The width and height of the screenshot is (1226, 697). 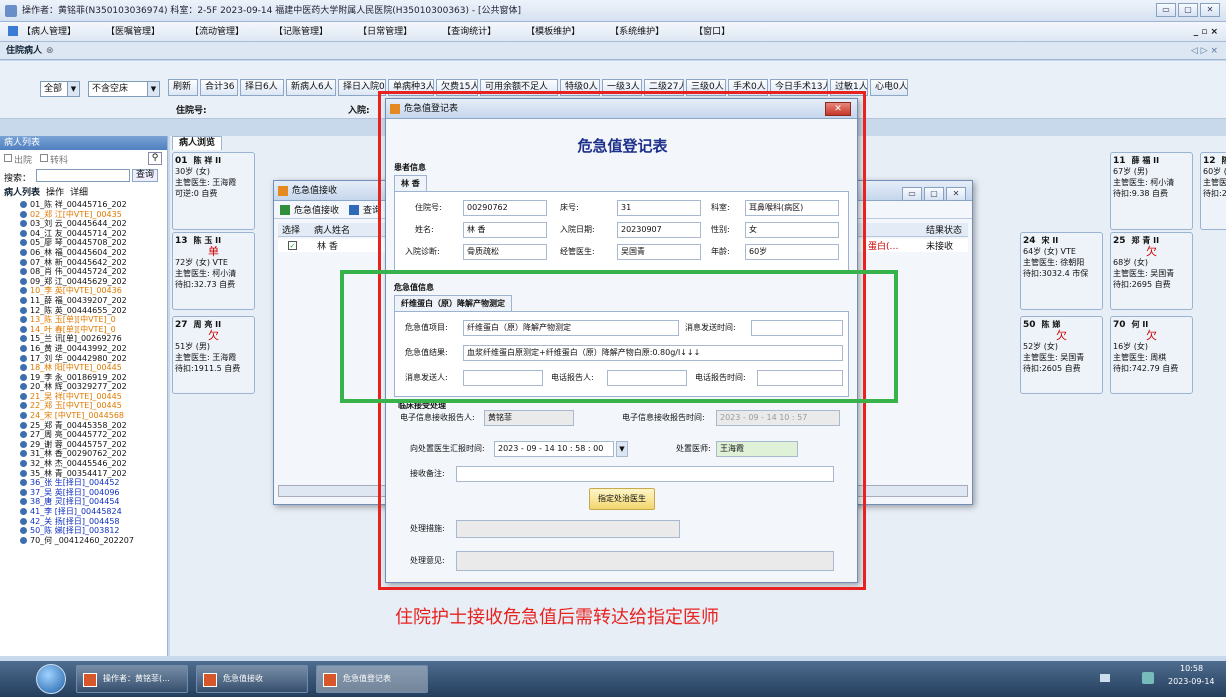 What do you see at coordinates (44, 158) in the screenshot?
I see `transfer-checkbox` at bounding box center [44, 158].